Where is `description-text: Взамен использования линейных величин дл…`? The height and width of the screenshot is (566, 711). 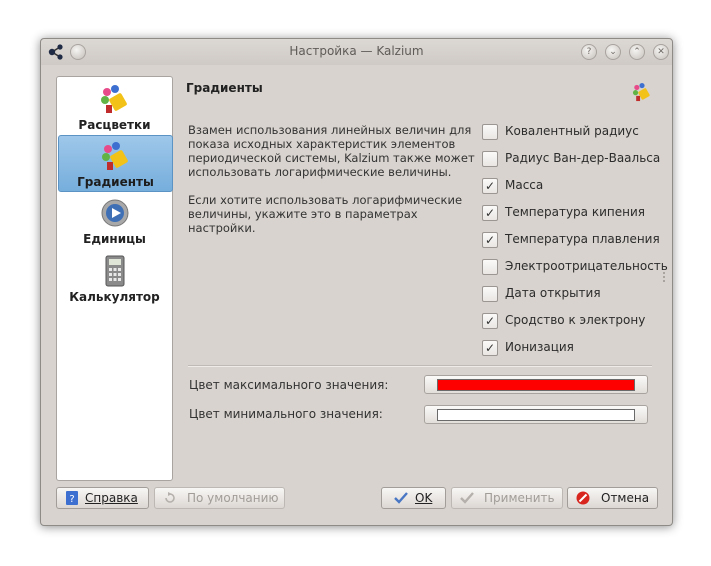
description-text: Взамен использования линейных величин дл… is located at coordinates (333, 186).